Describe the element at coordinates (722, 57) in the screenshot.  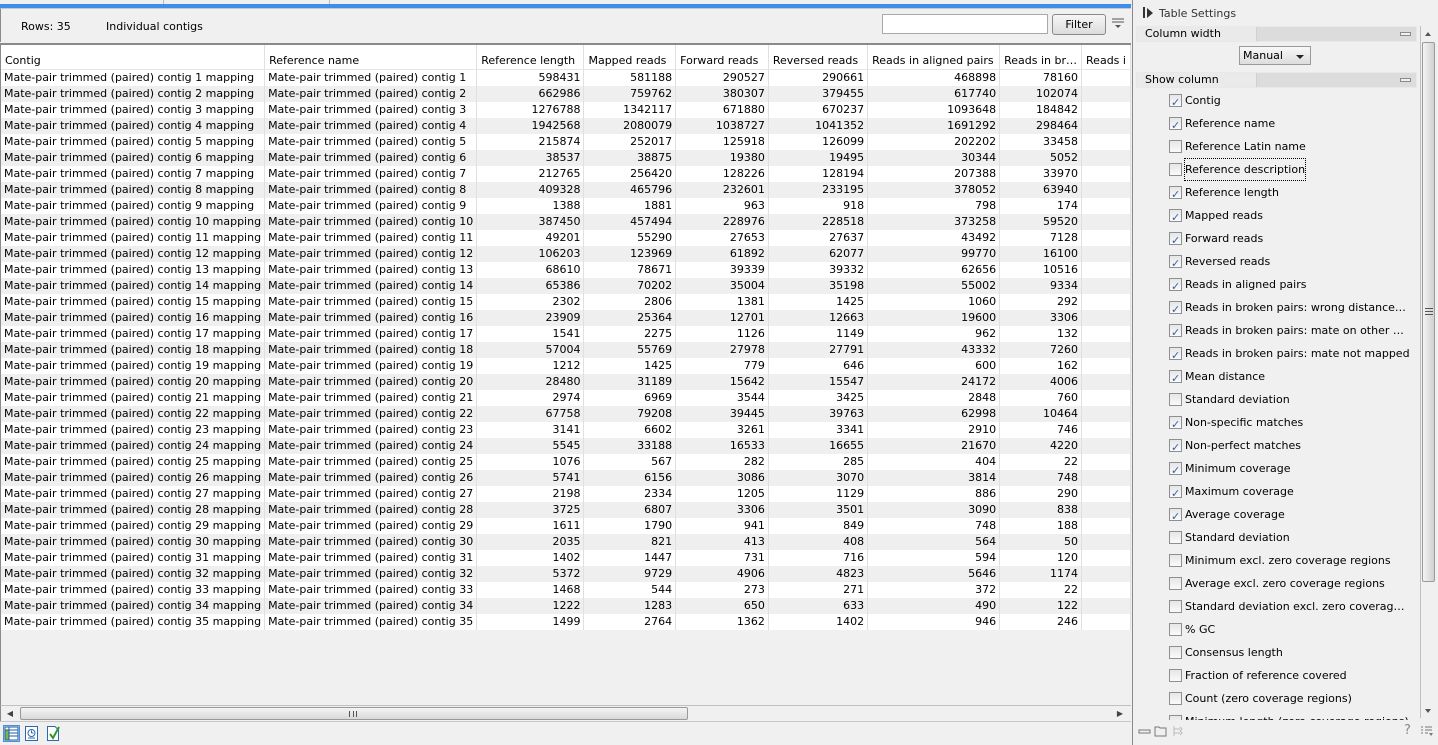
I see `column-header: Forward reads` at that location.